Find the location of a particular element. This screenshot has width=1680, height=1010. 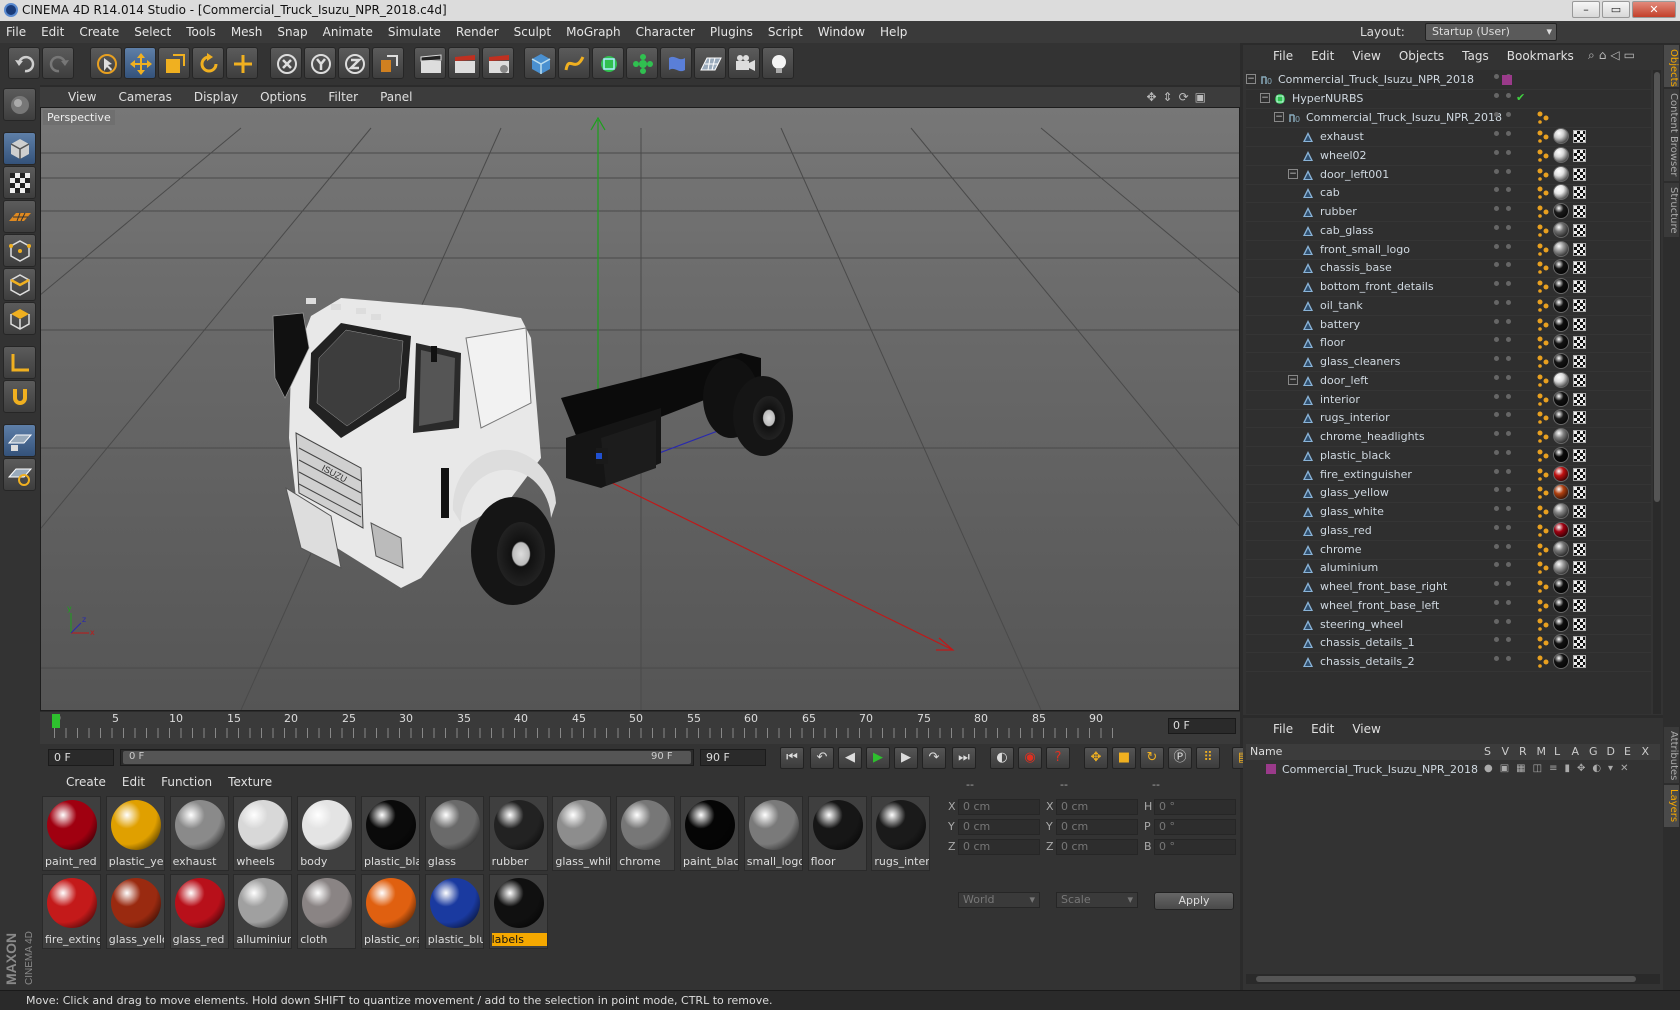

go-to-start-button: ⏮ is located at coordinates (792, 758).